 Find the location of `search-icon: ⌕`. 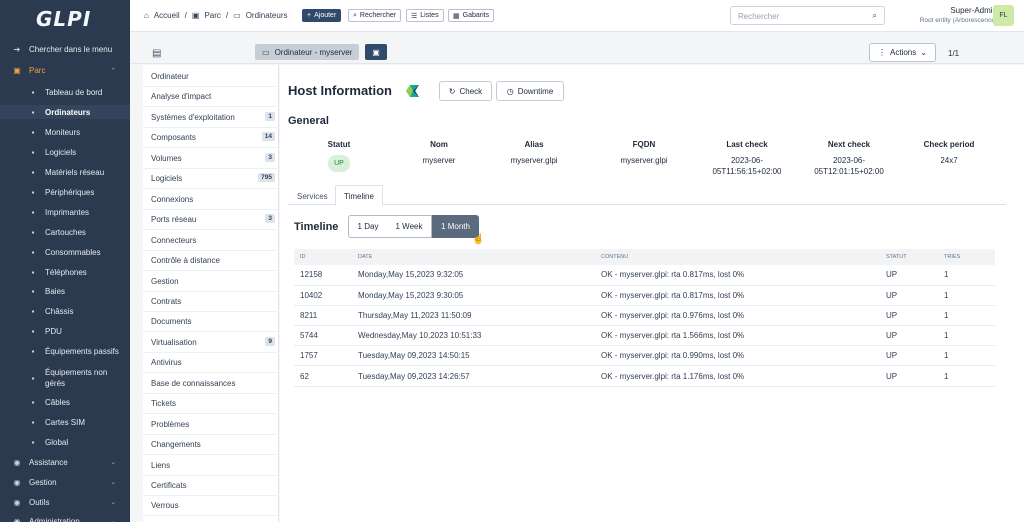

search-icon: ⌕ is located at coordinates (875, 16).